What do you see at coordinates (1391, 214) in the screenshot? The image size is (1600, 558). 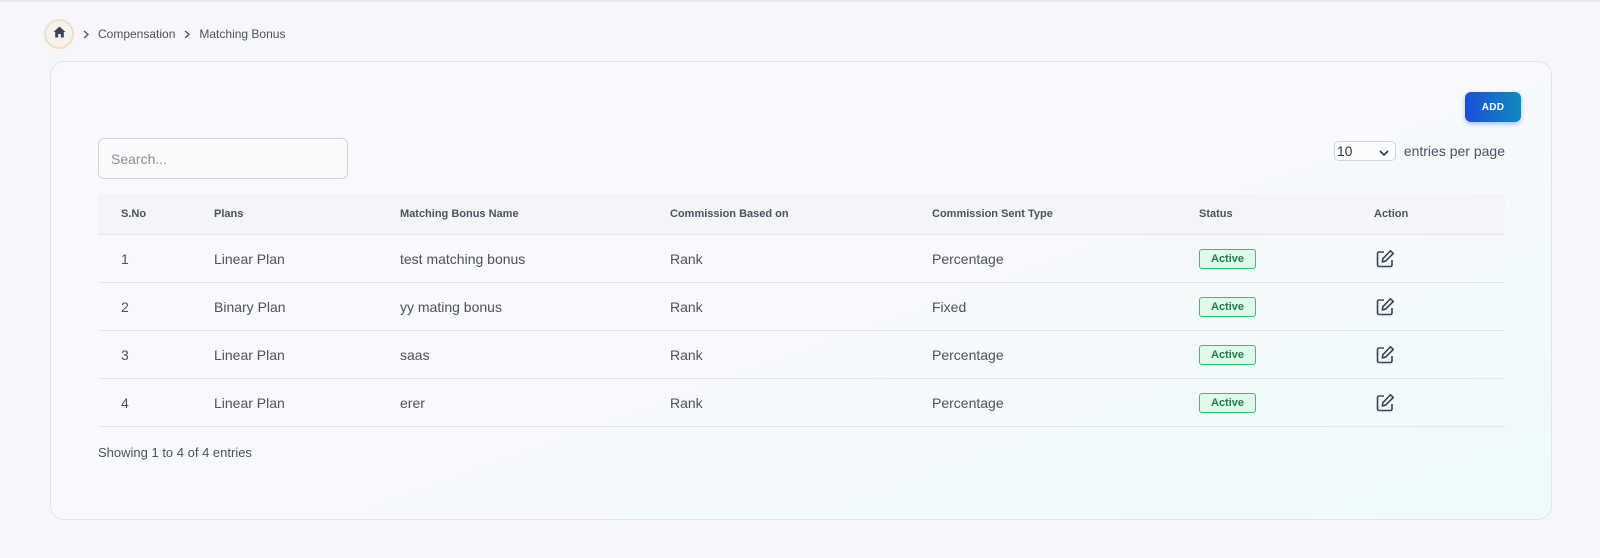 I see `header-action: Action` at bounding box center [1391, 214].